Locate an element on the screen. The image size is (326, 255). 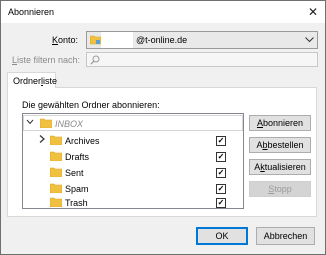
title-bar: Abonnieren ✕ is located at coordinates (163, 12).